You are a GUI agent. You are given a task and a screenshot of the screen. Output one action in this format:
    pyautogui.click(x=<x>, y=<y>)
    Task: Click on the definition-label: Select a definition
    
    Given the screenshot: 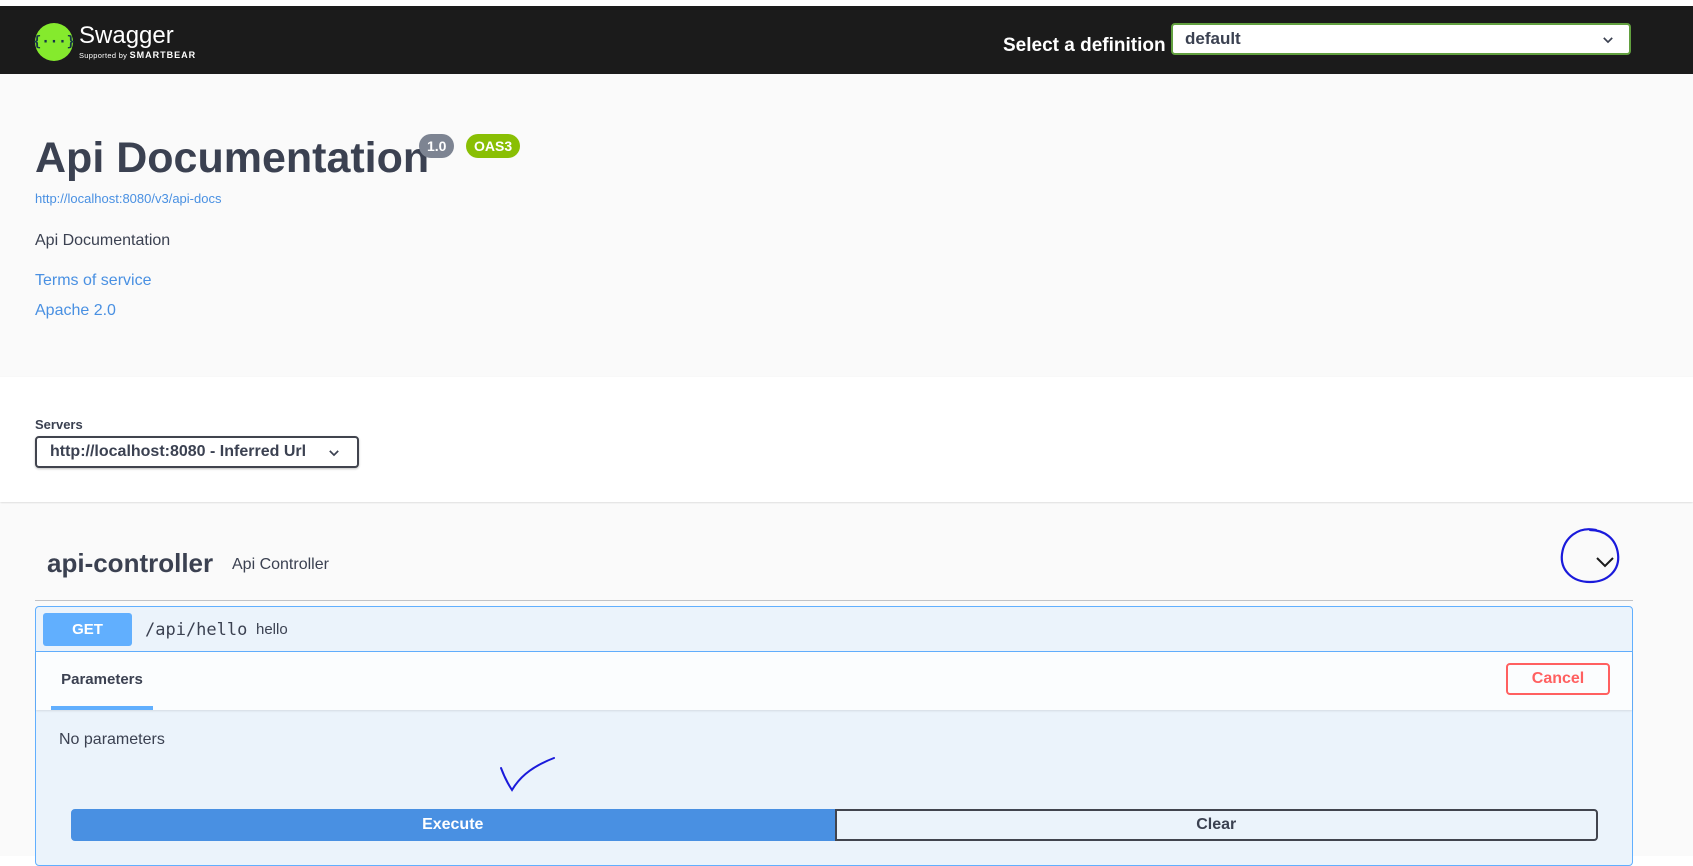 What is the action you would take?
    pyautogui.click(x=1084, y=45)
    